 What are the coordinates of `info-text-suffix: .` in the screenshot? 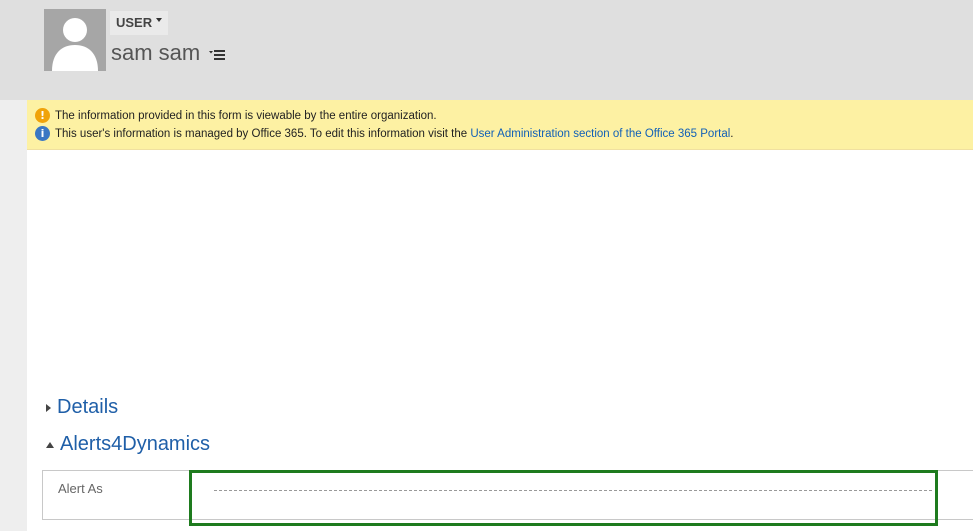 It's located at (732, 133).